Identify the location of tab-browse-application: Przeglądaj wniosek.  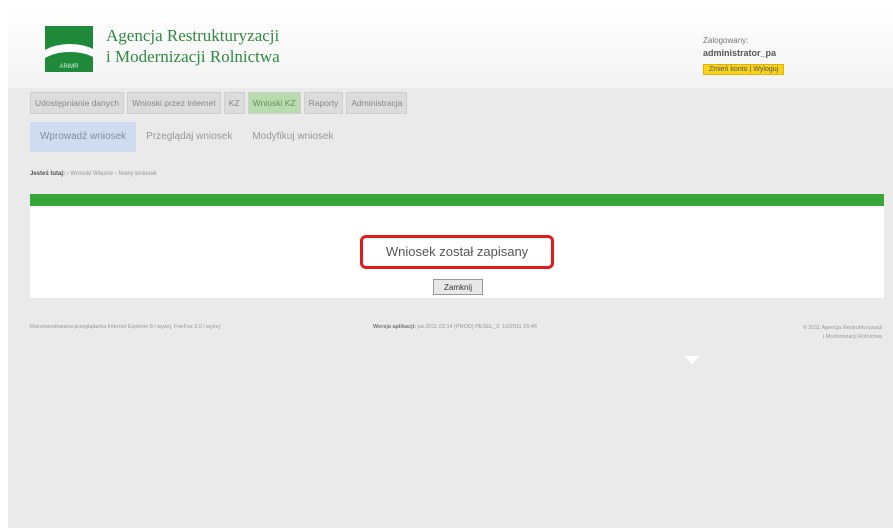
(189, 137).